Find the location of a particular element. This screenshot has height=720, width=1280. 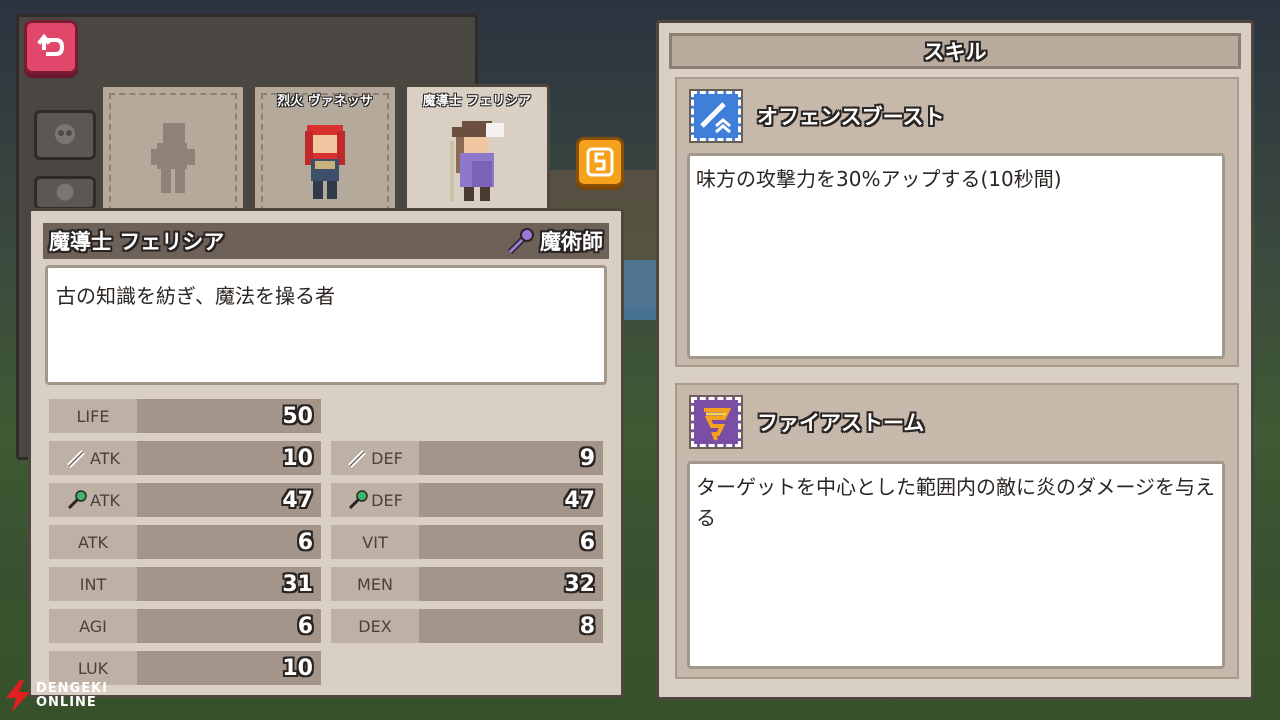

stat-value: 31 is located at coordinates (229, 584).